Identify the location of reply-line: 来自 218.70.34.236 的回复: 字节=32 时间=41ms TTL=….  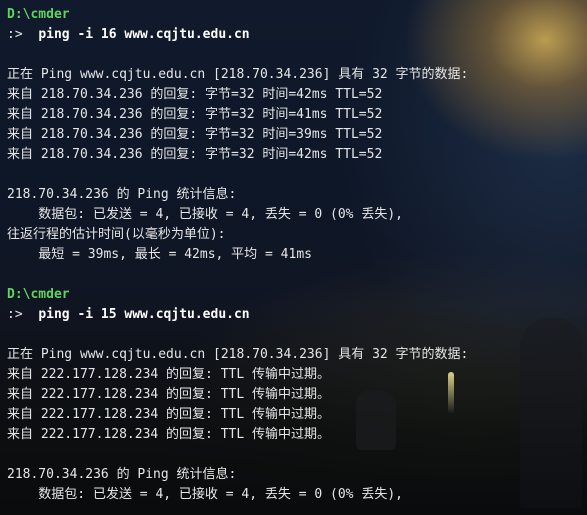
(195, 114).